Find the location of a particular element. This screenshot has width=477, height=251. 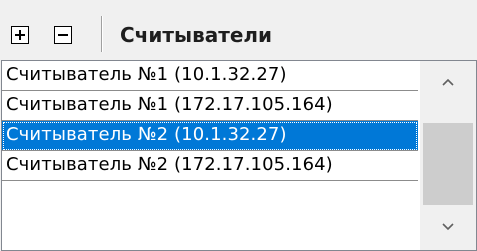

scroll-up-button is located at coordinates (448, 83).